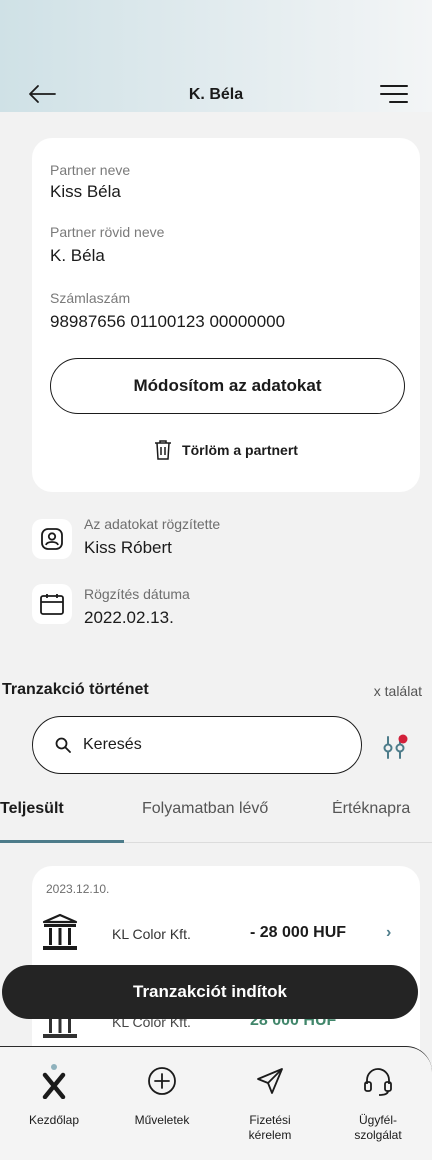 This screenshot has height=1160, width=432. I want to click on user-icon, so click(52, 539).